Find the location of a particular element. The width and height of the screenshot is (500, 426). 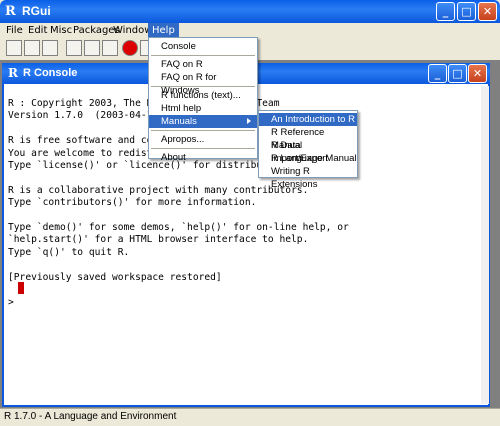

help-menu-item: About is located at coordinates (203, 157).